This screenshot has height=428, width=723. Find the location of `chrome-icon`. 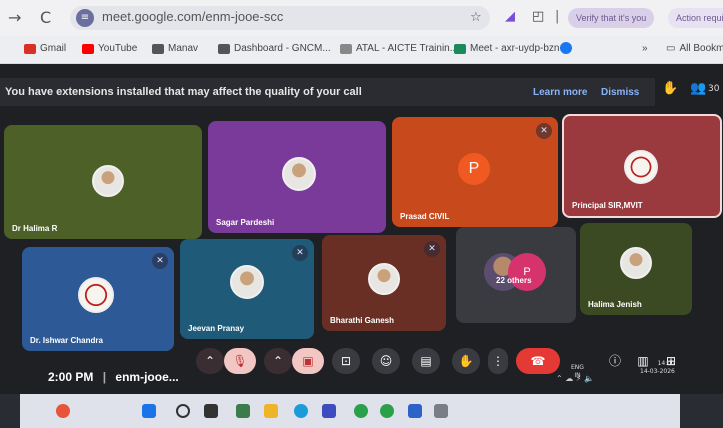

chrome-icon is located at coordinates (361, 411).